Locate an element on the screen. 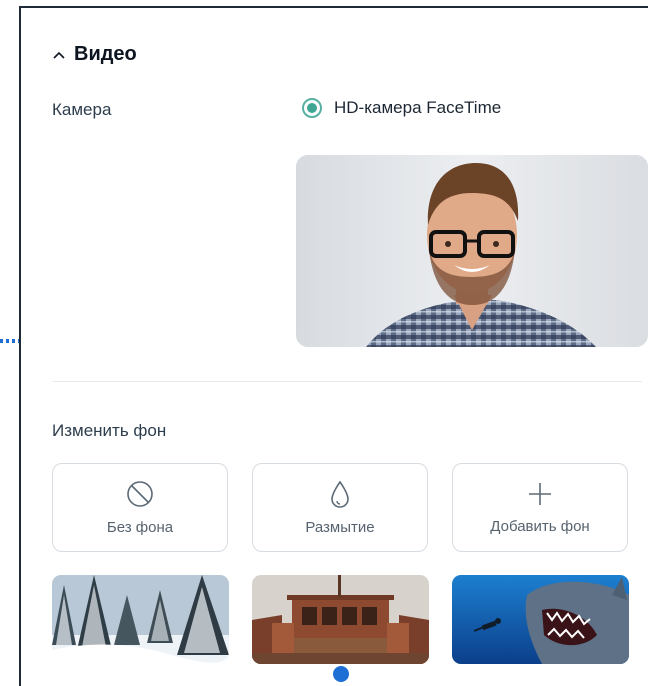 The width and height of the screenshot is (648, 686). add-background-button: Добавить фон is located at coordinates (540, 507).